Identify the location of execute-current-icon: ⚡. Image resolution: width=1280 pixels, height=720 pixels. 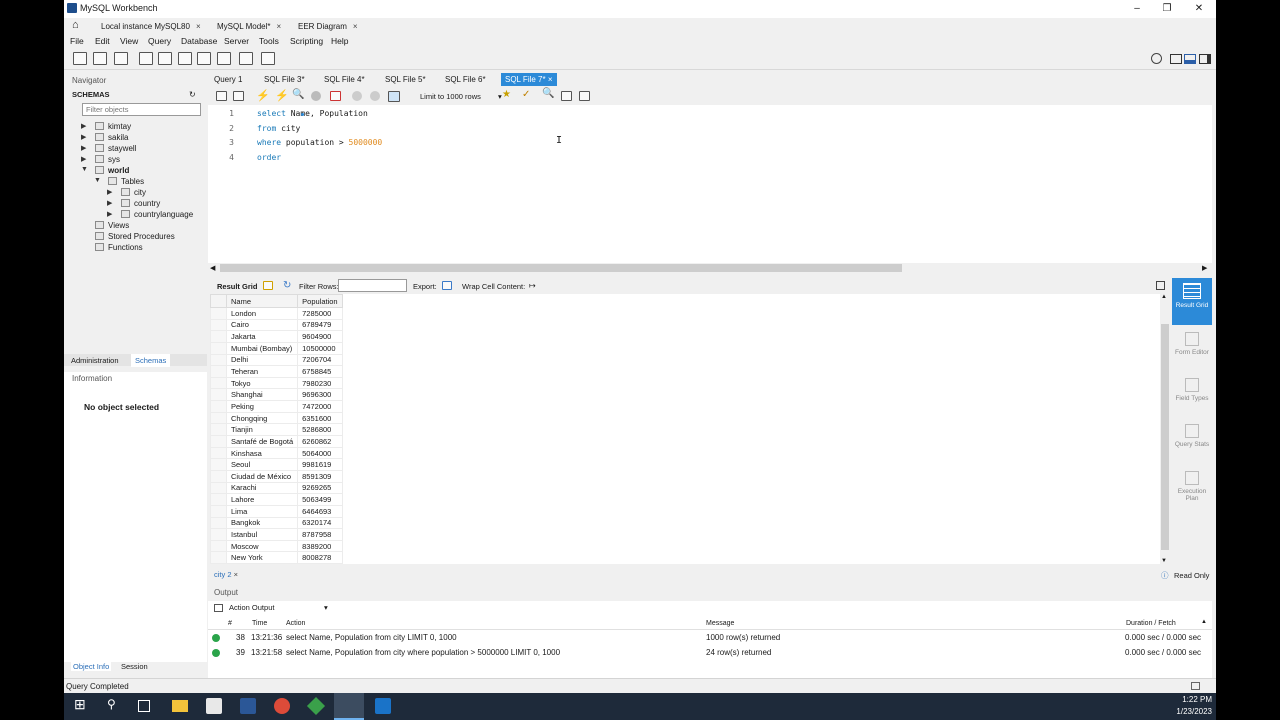
(282, 95).